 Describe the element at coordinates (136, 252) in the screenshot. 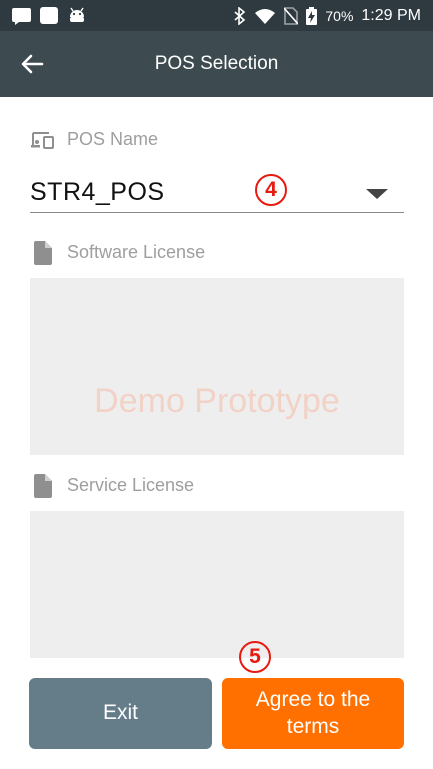

I see `software-license-label: Software License` at that location.